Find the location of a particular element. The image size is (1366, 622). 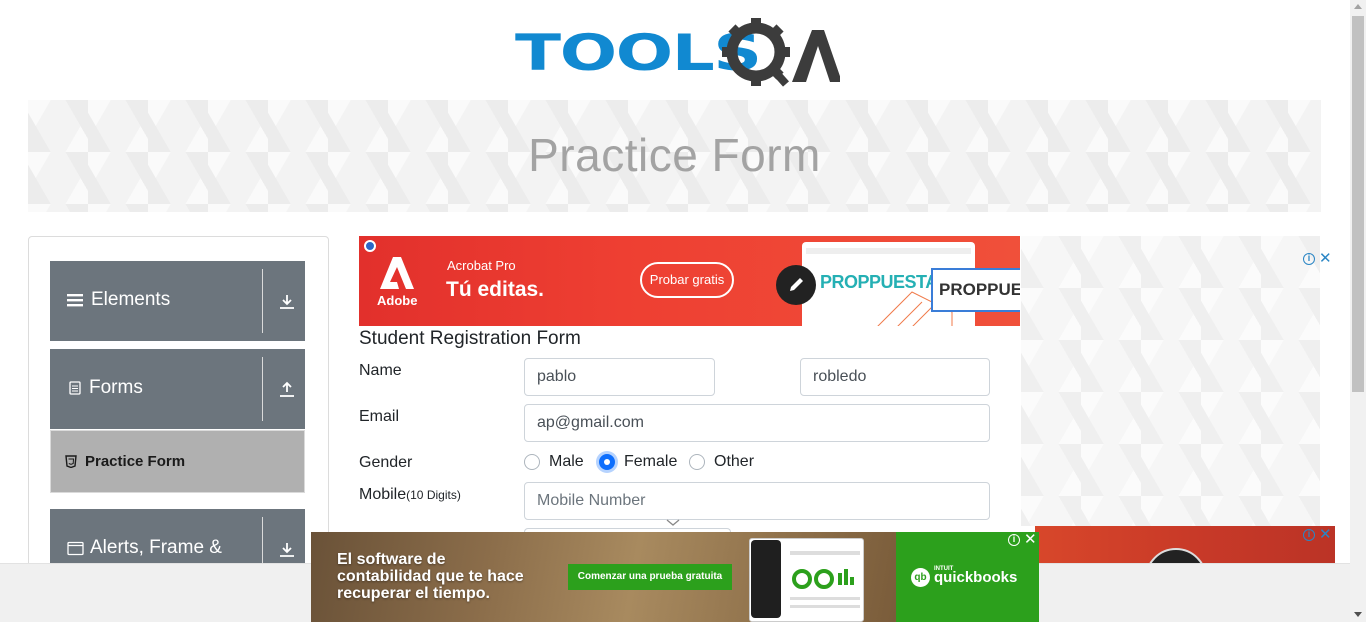

right-ad-secondary: i ✕ is located at coordinates (1185, 546).